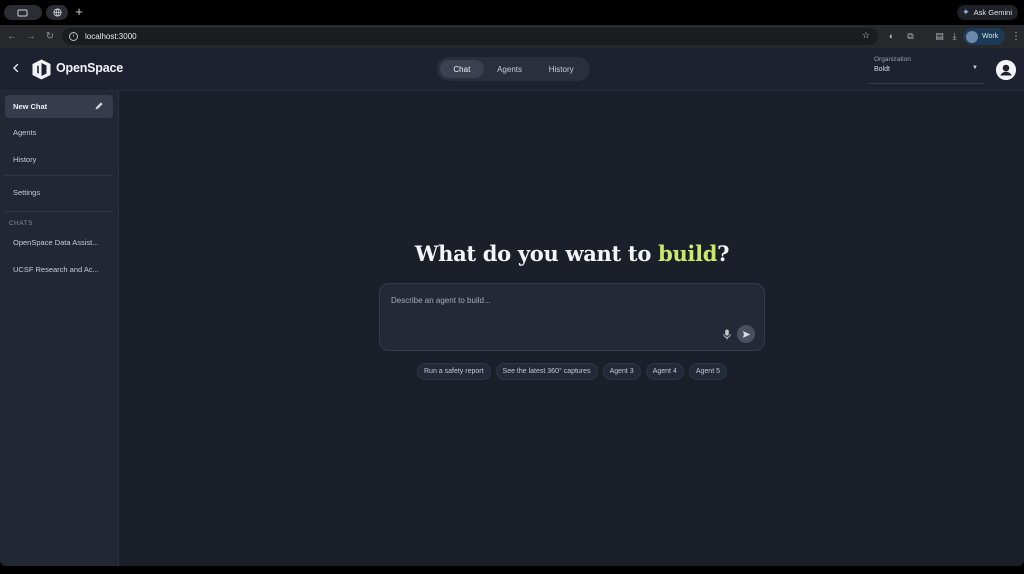 Image resolution: width=1024 pixels, height=574 pixels. I want to click on plus-icon: +, so click(79, 11).